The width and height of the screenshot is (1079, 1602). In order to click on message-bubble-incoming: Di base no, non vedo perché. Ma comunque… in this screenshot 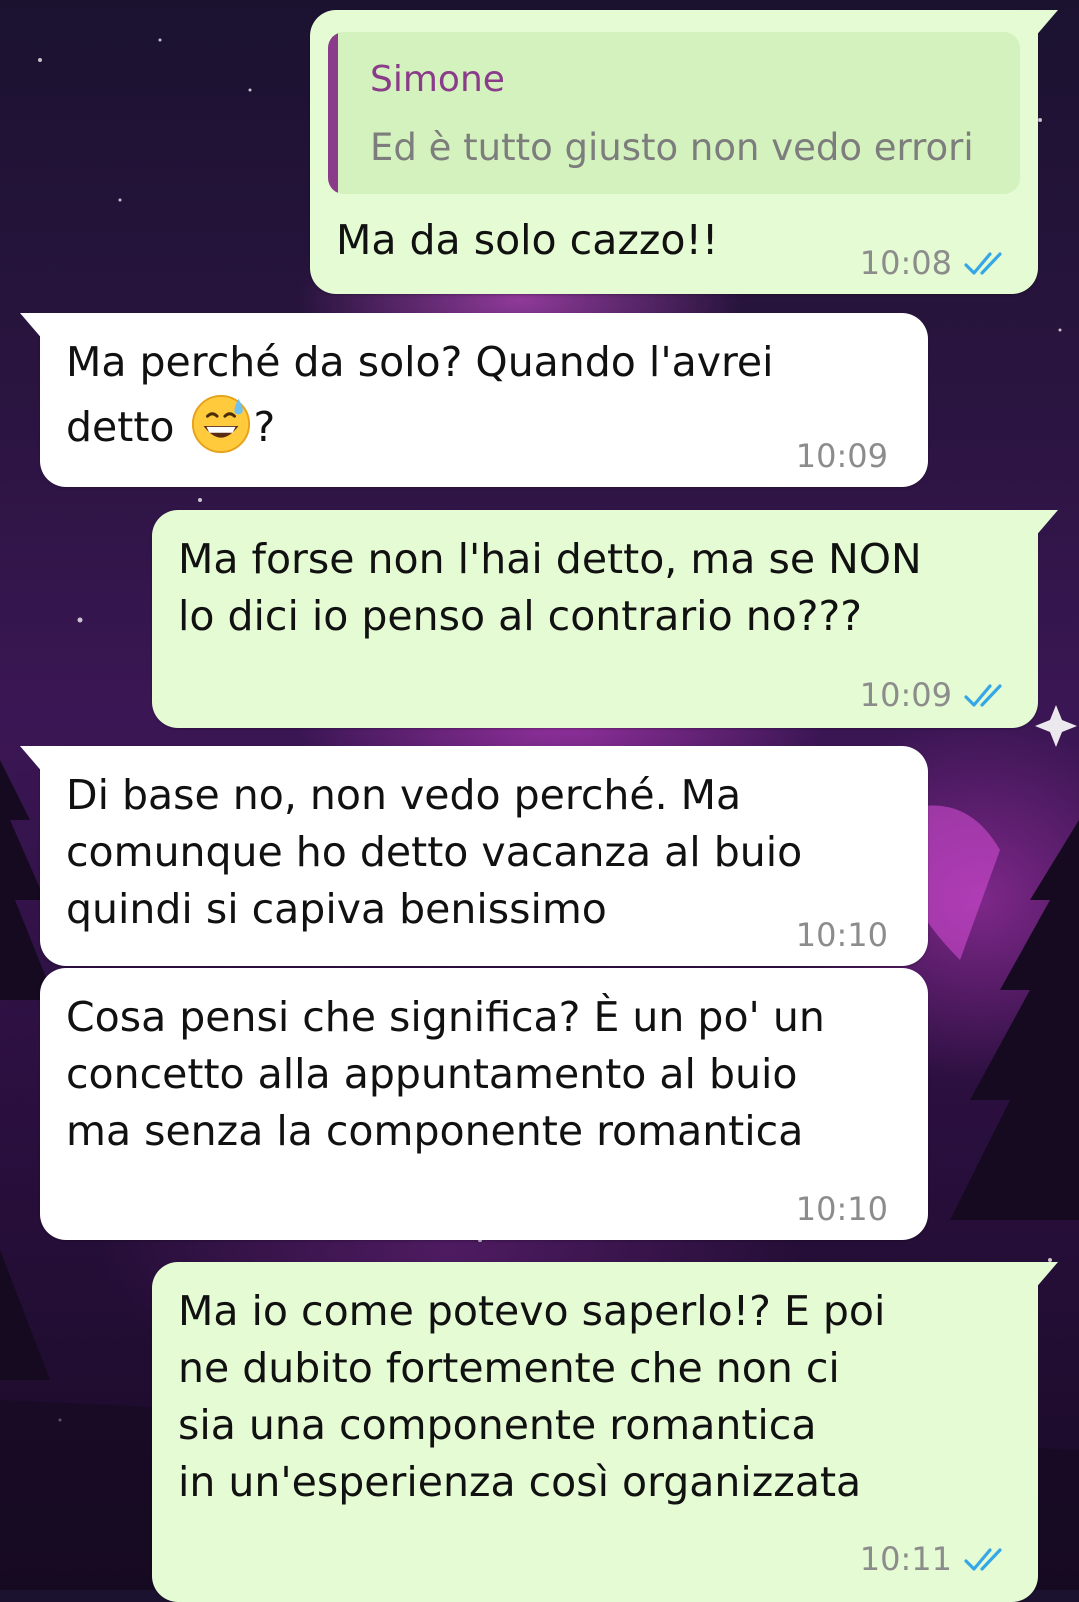, I will do `click(474, 856)`.